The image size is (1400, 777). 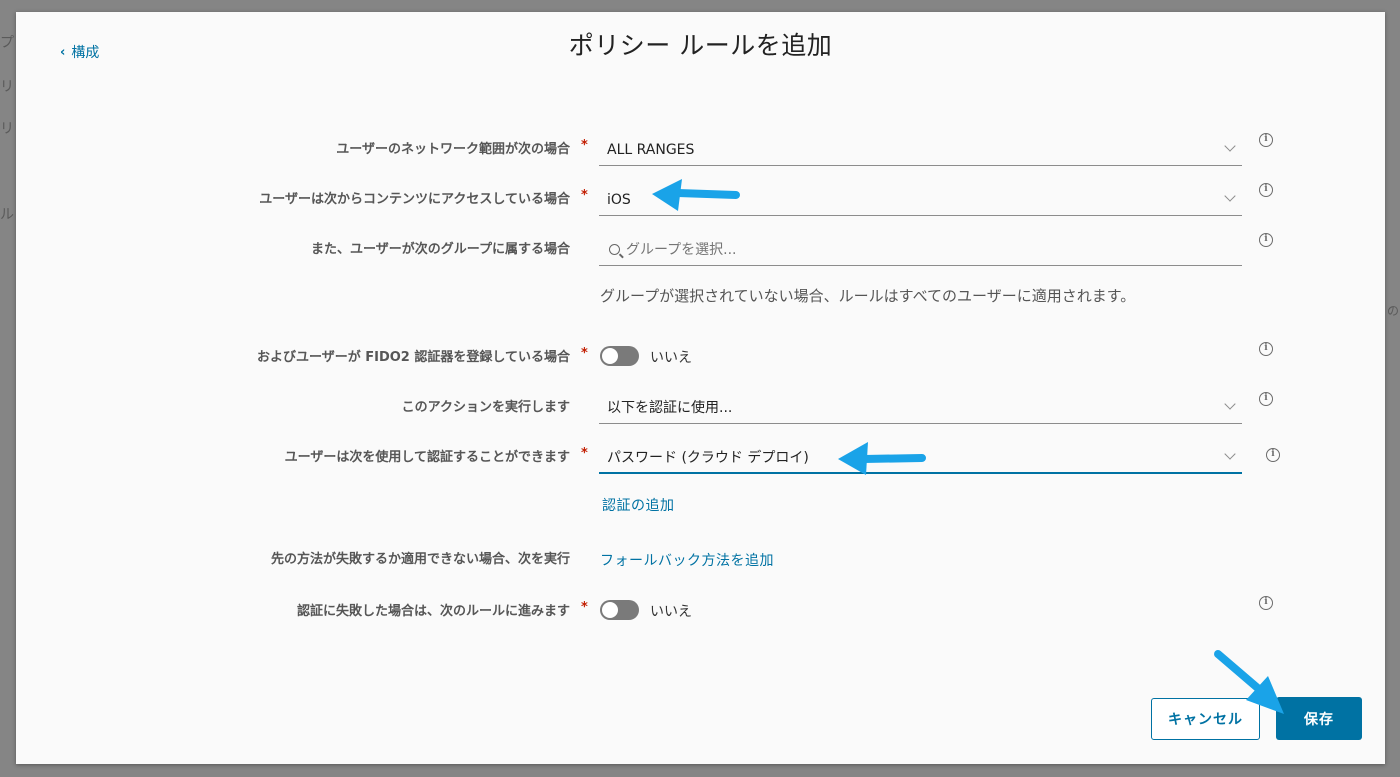 What do you see at coordinates (916, 250) in the screenshot?
I see `group-search-input` at bounding box center [916, 250].